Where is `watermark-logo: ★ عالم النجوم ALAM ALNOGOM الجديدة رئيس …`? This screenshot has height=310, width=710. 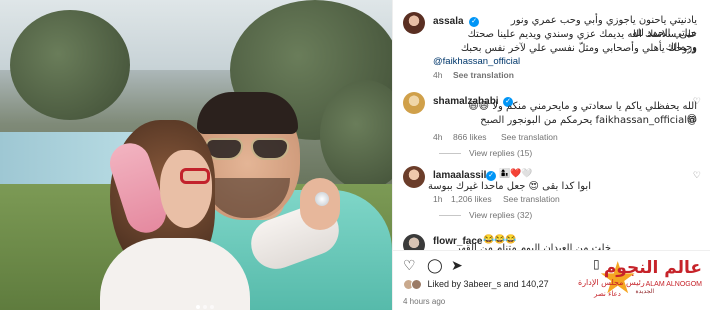
watermark-logo: ★ عالم النجوم ALAM ALNOGOM الجديدة رئيس … is located at coordinates (642, 281).